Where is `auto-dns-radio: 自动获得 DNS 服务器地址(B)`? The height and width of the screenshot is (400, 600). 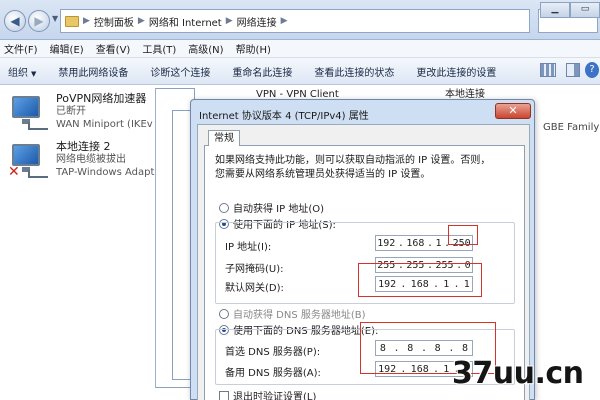 auto-dns-radio: 自动获得 DNS 服务器地址(B) is located at coordinates (292, 313).